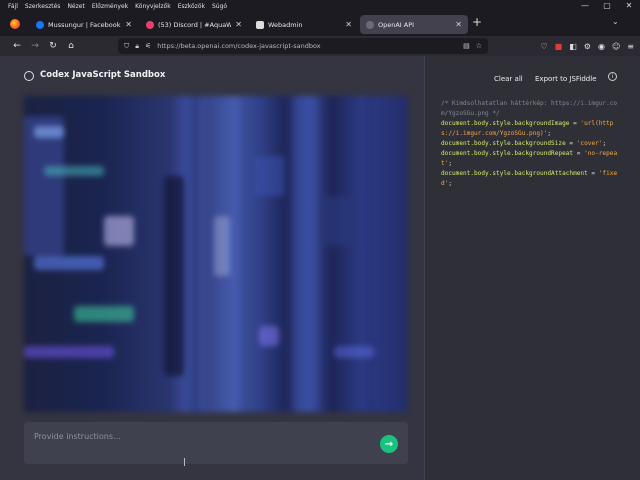 The height and width of the screenshot is (480, 640). What do you see at coordinates (191, 6) in the screenshot?
I see `menu-tools: Eszközök` at bounding box center [191, 6].